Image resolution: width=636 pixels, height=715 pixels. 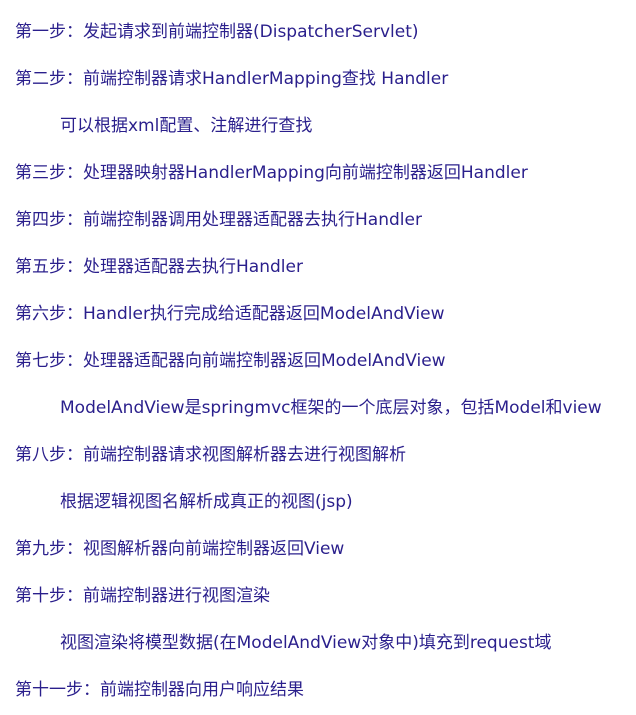 What do you see at coordinates (159, 267) in the screenshot?
I see `step-5-text: 第五步：处理器适配器去执行Handler` at bounding box center [159, 267].